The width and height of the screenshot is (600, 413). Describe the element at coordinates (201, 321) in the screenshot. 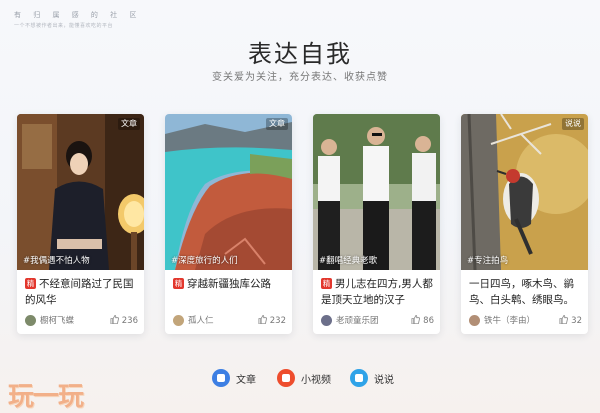

I see `author-name: 孤人仁` at that location.